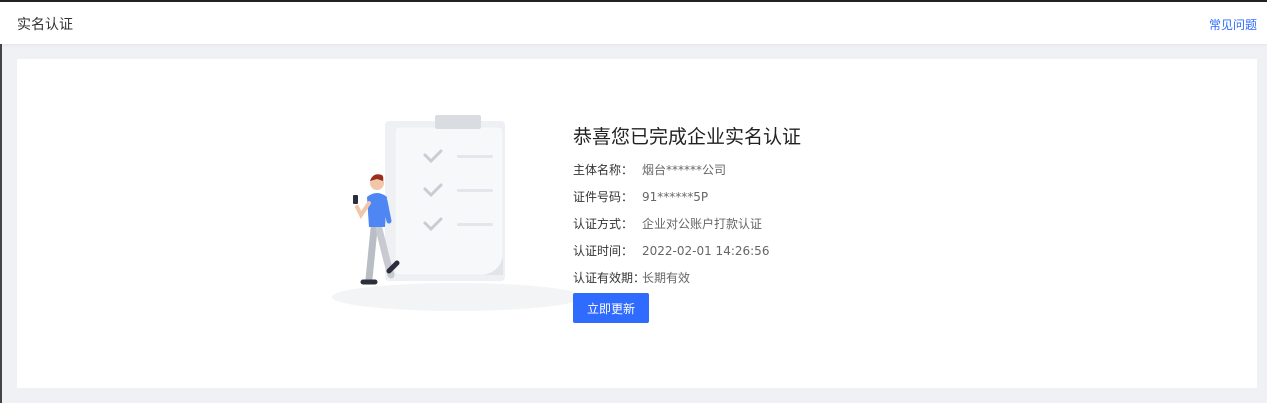 This screenshot has height=403, width=1267. I want to click on update-now-button: 立即更新, so click(611, 308).